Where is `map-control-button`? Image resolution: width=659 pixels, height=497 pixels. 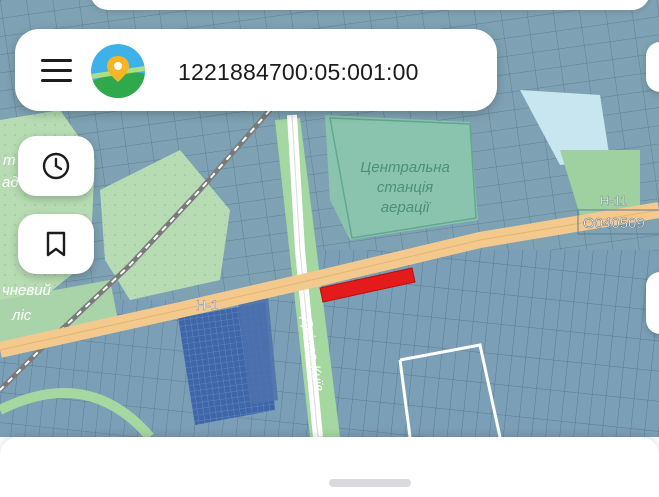 map-control-button is located at coordinates (652, 303).